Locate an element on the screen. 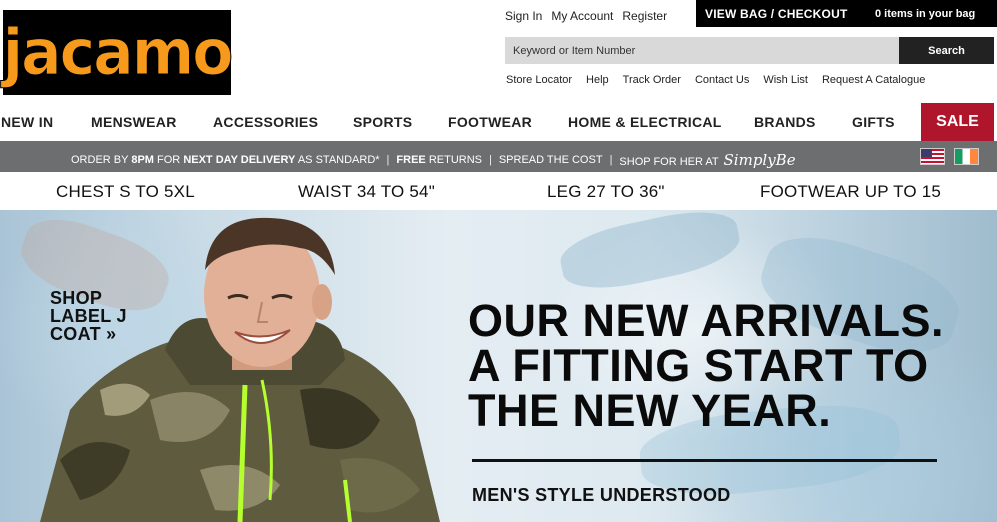 This screenshot has height=522, width=997. bag-bar: VIEW BAG / CHECKOUT 0 items in your bag is located at coordinates (846, 13).